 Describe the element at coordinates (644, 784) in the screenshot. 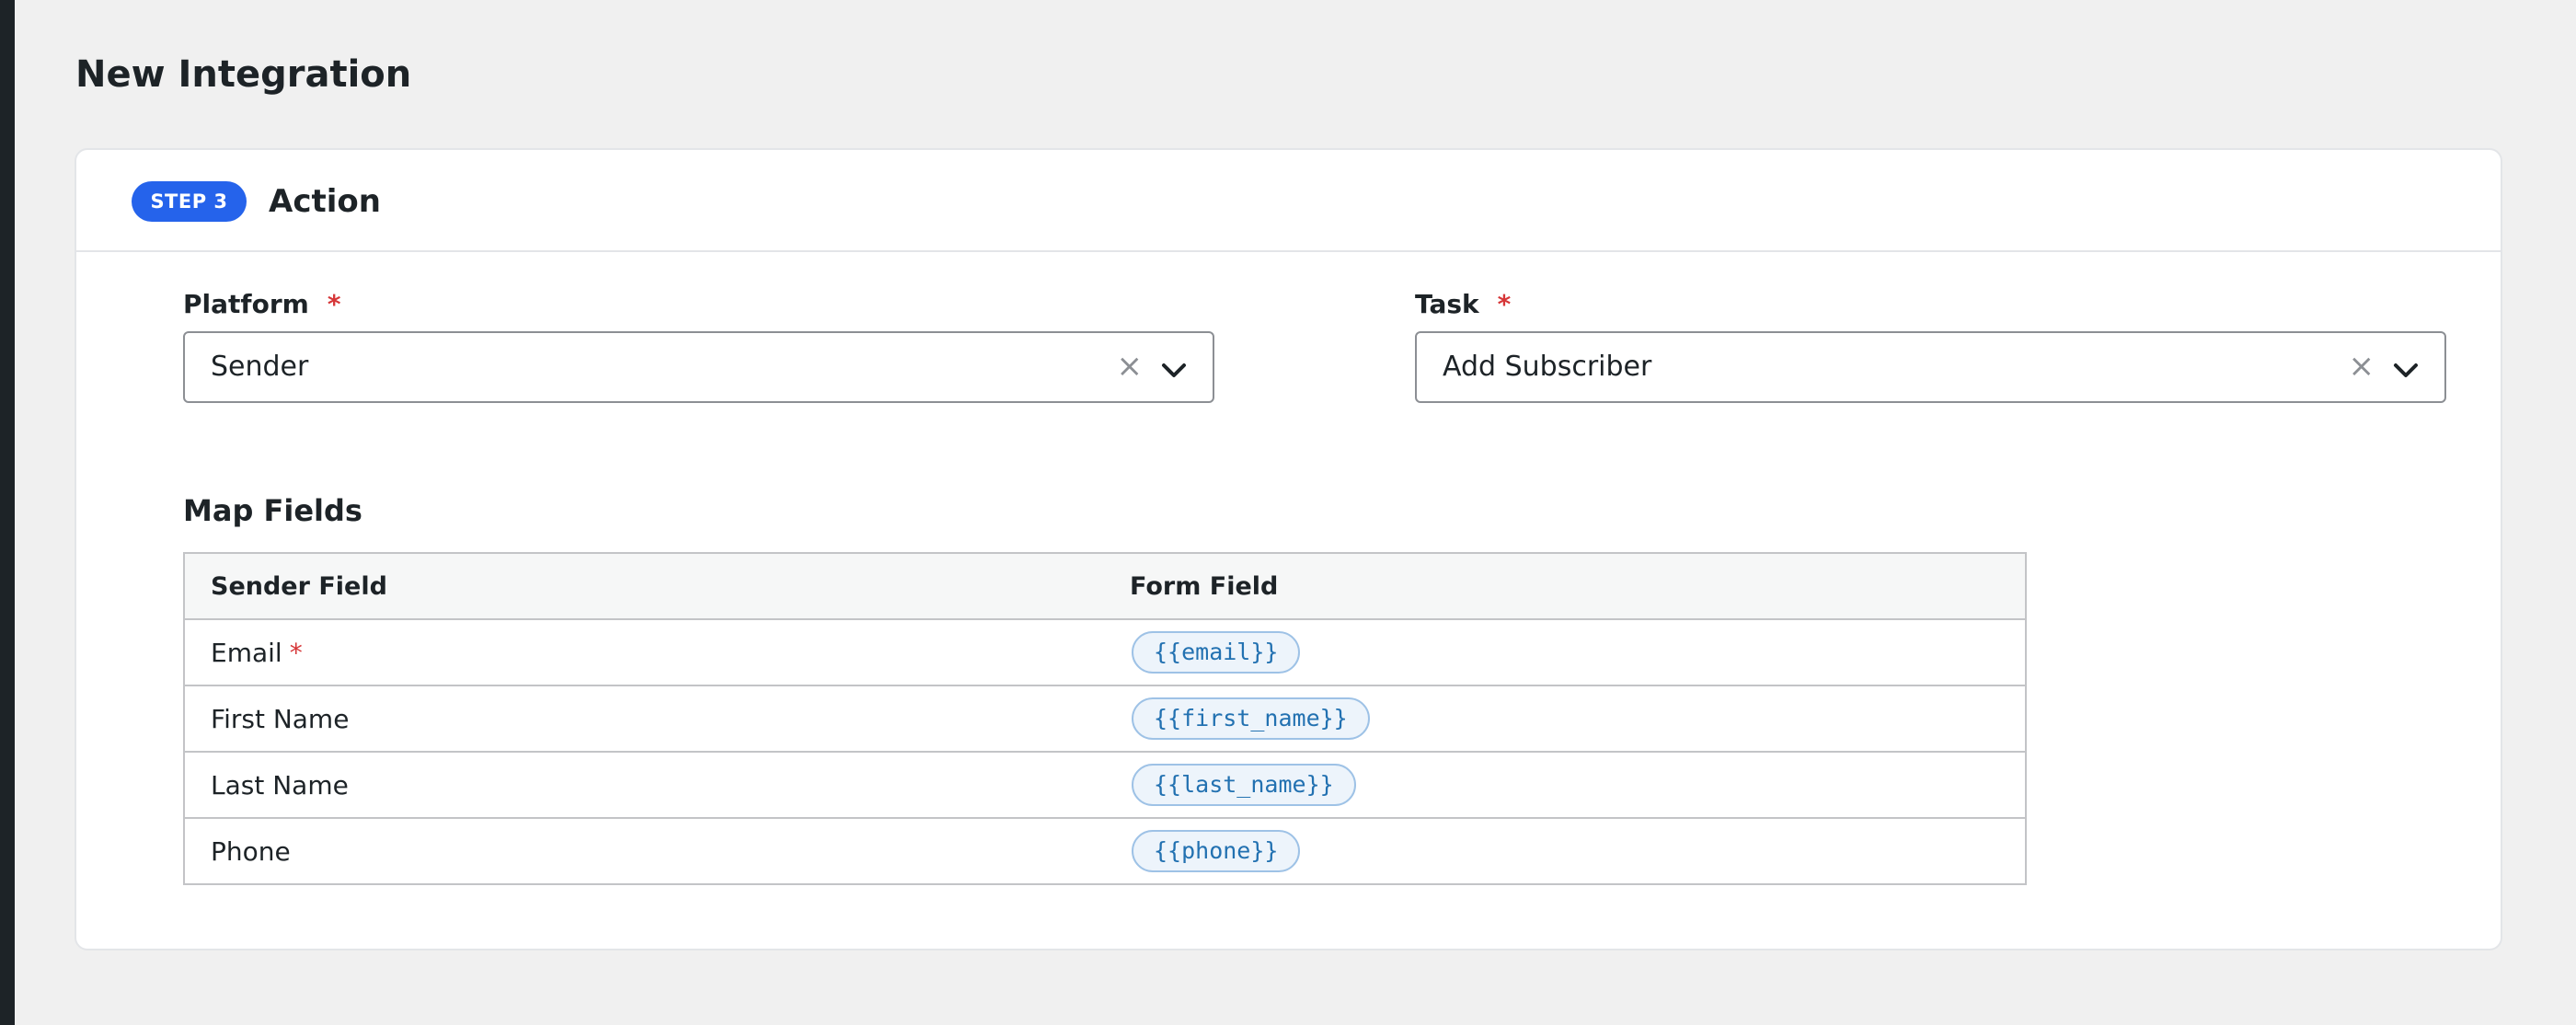

I see `sender-field-cell: Last Name` at that location.